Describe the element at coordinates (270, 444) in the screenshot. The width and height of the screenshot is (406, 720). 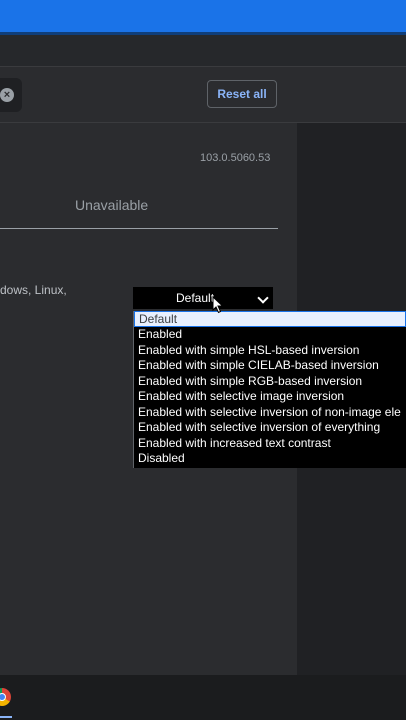
I see `option-text-contrast: Enabled with increased text contrast` at that location.